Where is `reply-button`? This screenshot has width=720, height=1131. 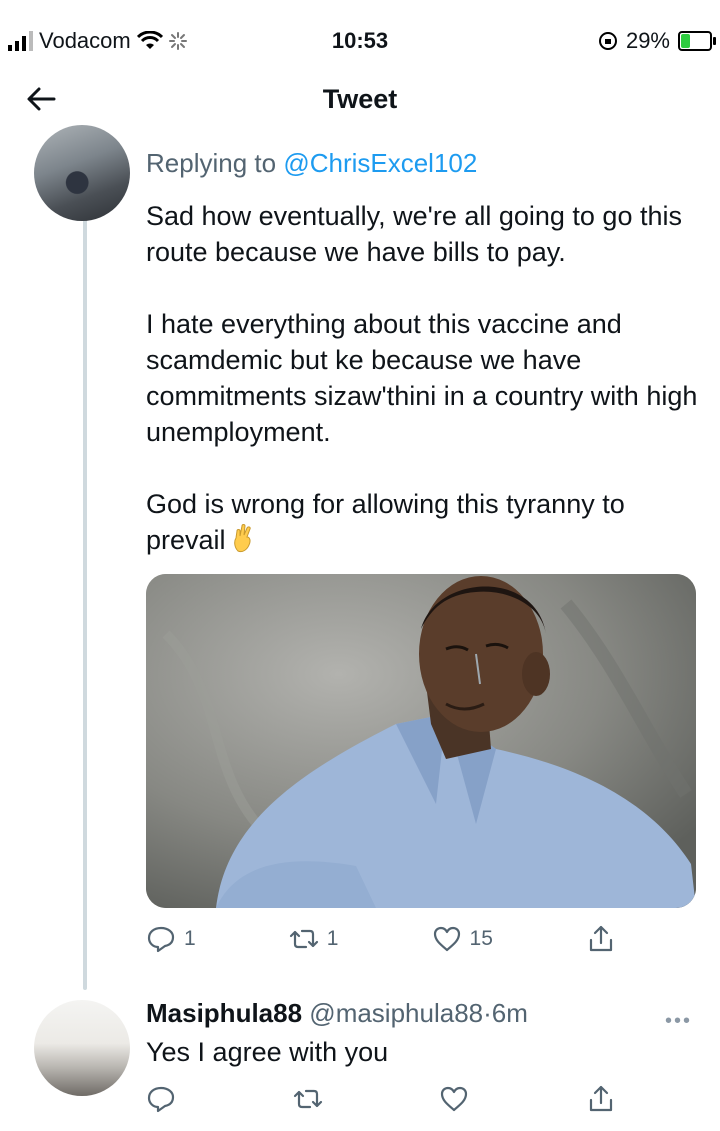 reply-button is located at coordinates (161, 1099).